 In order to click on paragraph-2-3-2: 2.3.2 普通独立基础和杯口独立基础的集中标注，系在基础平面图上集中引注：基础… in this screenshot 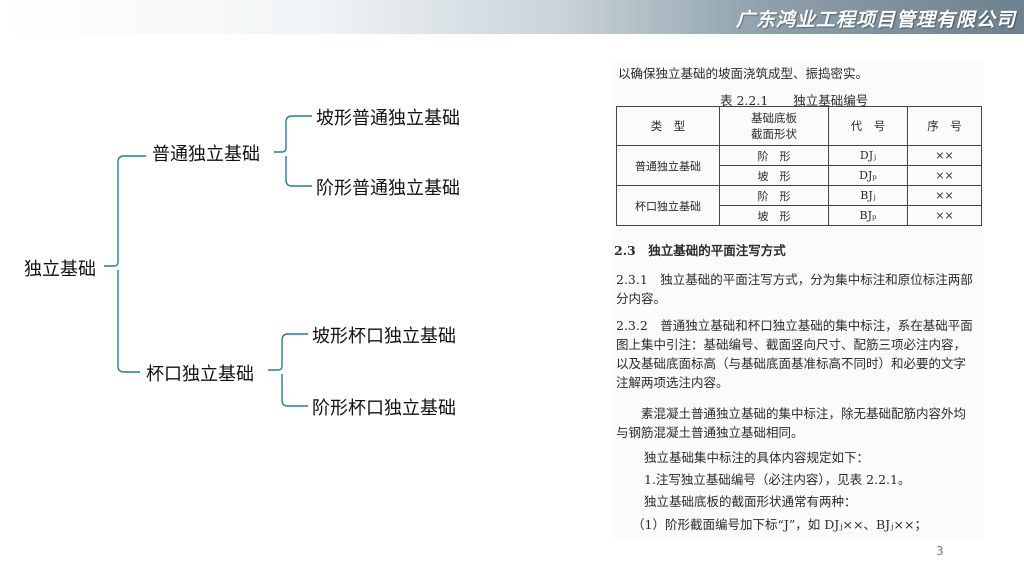, I will do `click(794, 354)`.